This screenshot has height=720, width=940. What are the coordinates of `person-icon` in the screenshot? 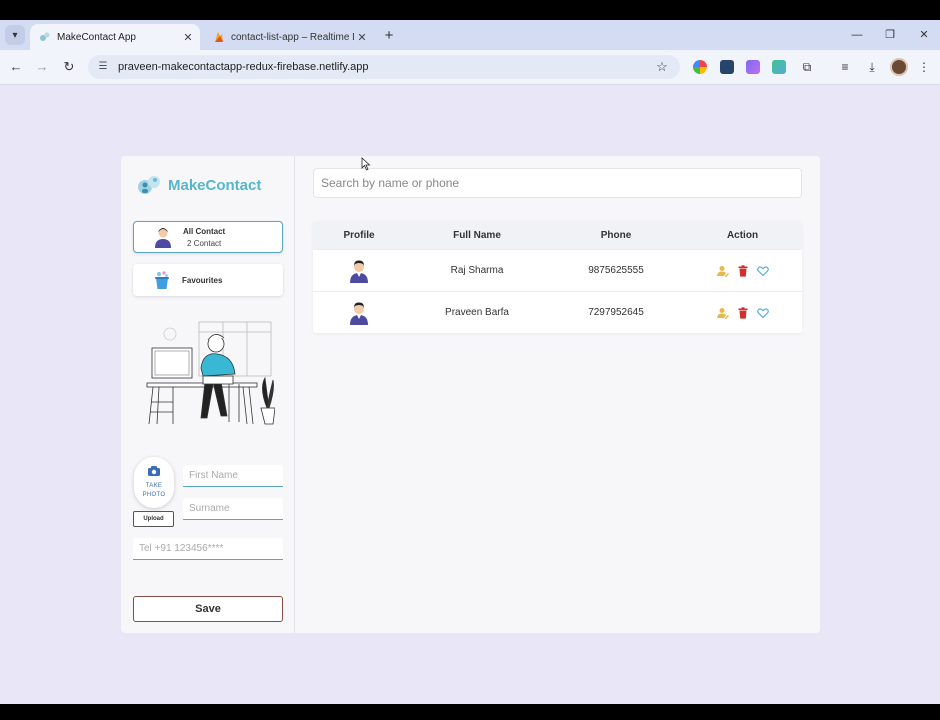 It's located at (163, 238).